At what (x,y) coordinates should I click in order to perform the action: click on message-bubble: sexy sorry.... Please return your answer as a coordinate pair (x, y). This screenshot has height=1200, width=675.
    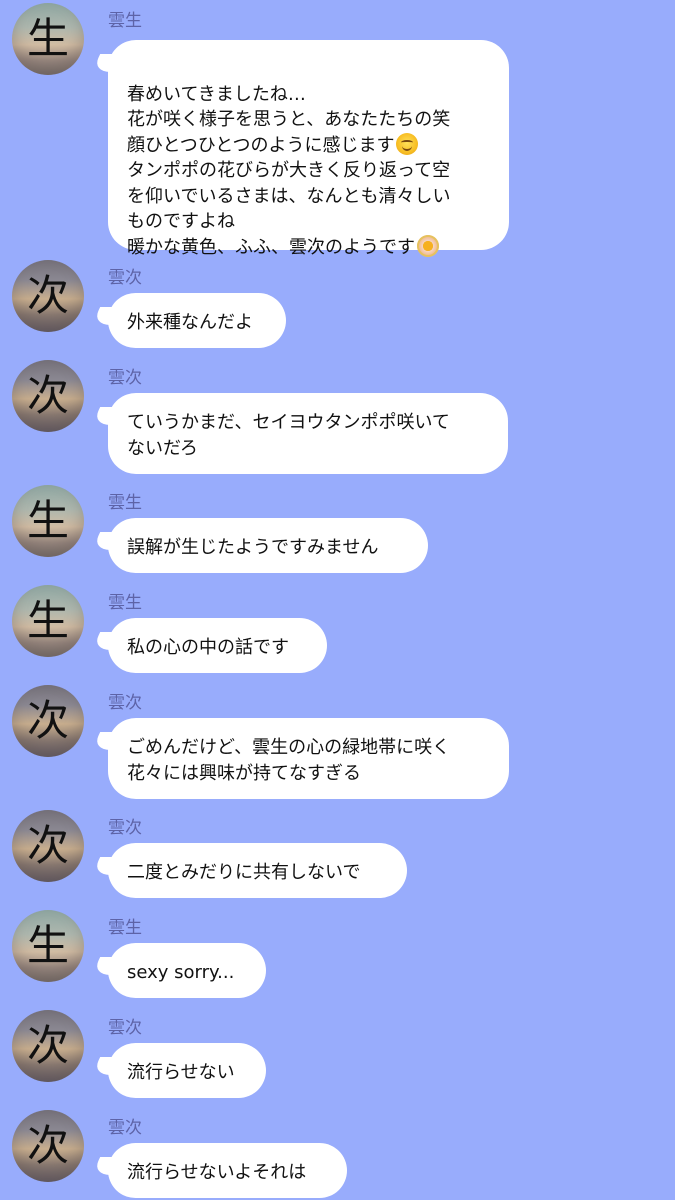
    Looking at the image, I should click on (187, 970).